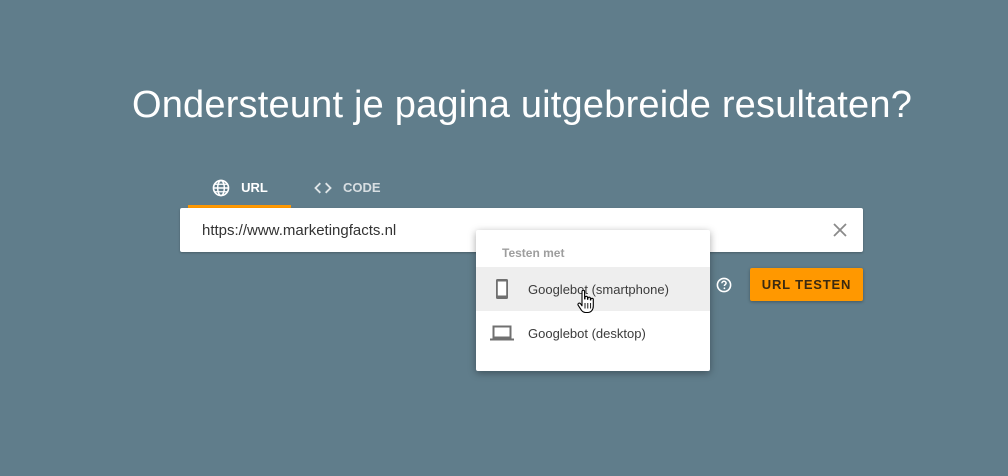 The width and height of the screenshot is (1008, 476). Describe the element at coordinates (587, 333) in the screenshot. I see `menu-item-desktop-label: Googlebot (desktop)` at that location.